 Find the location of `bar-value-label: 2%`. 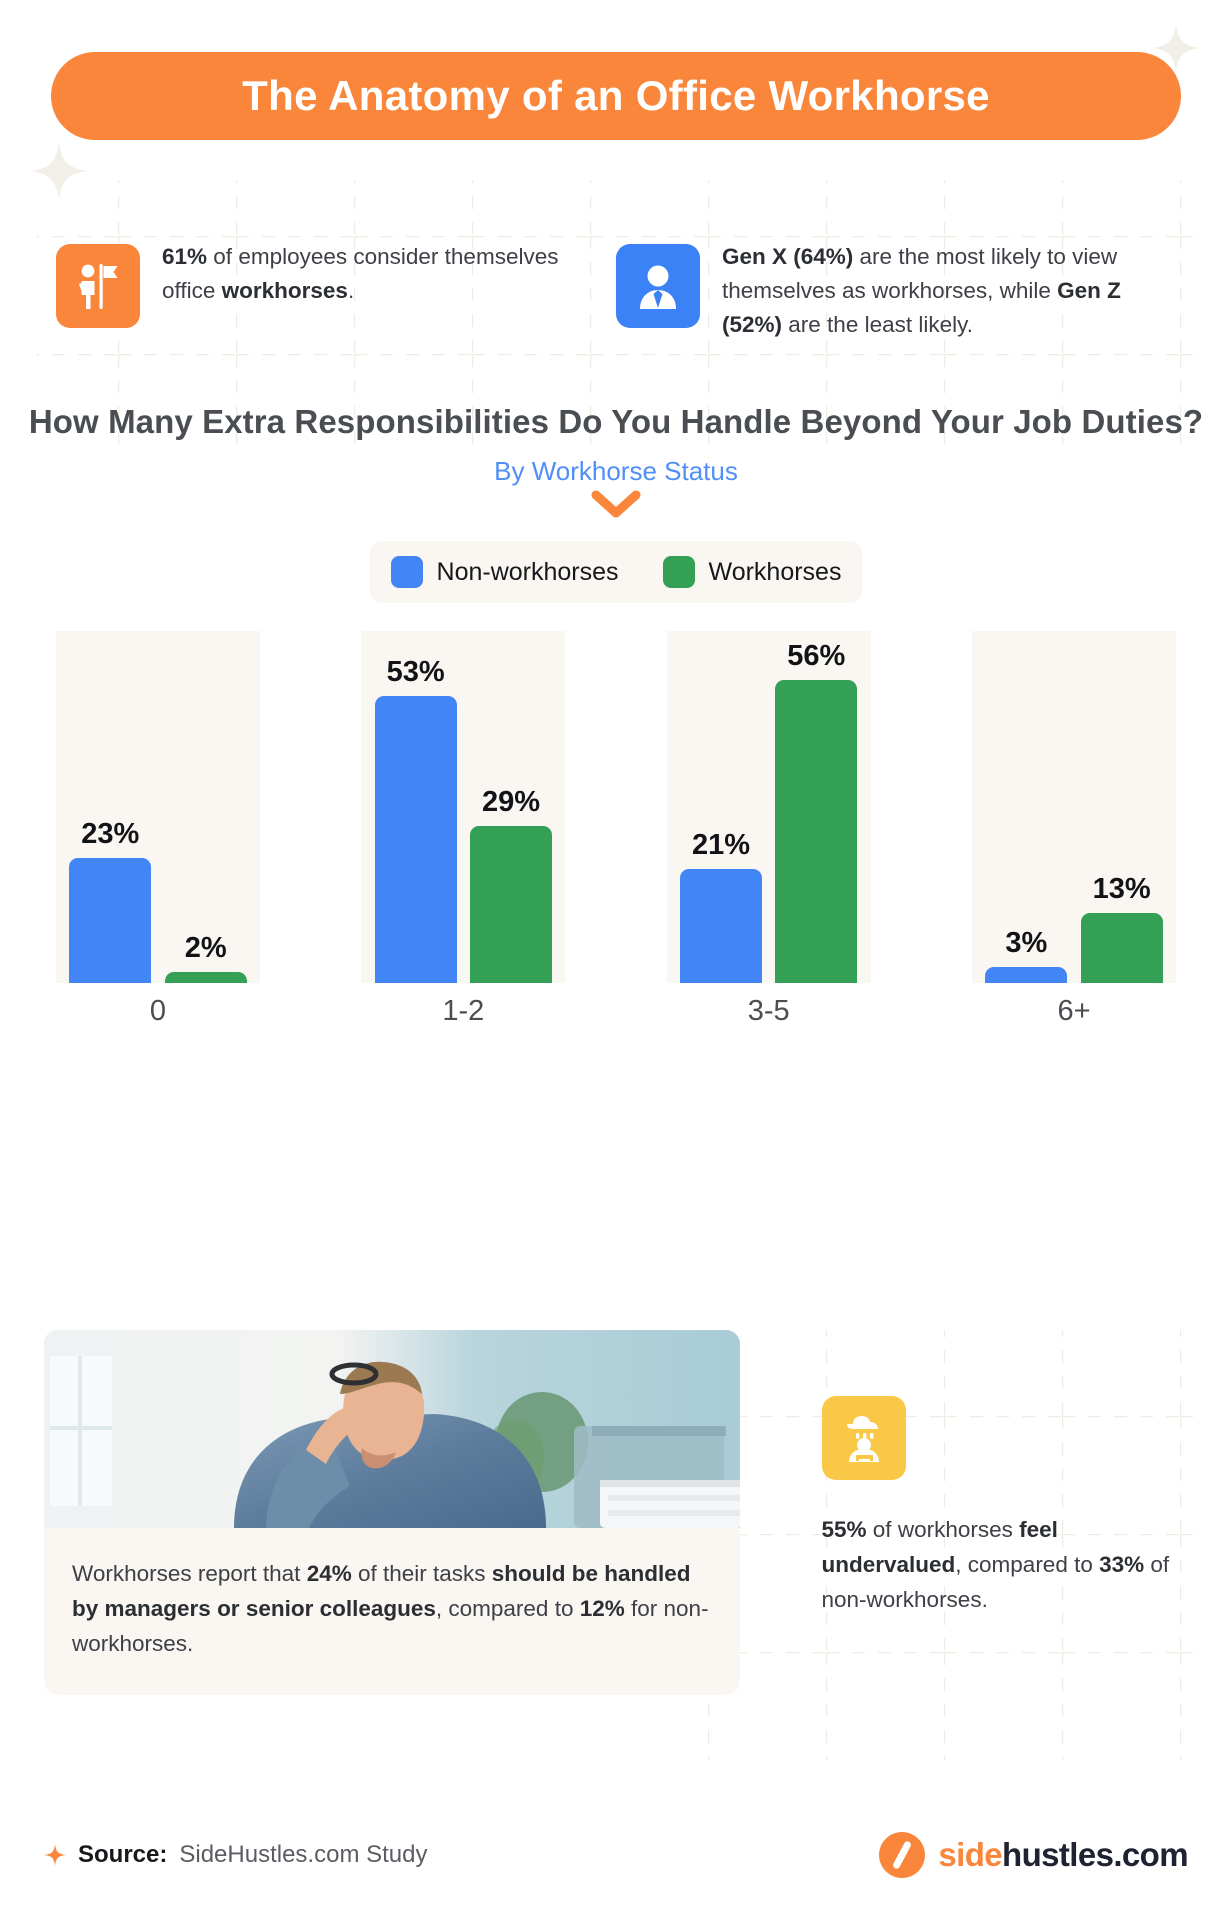

bar-value-label: 2% is located at coordinates (205, 948).